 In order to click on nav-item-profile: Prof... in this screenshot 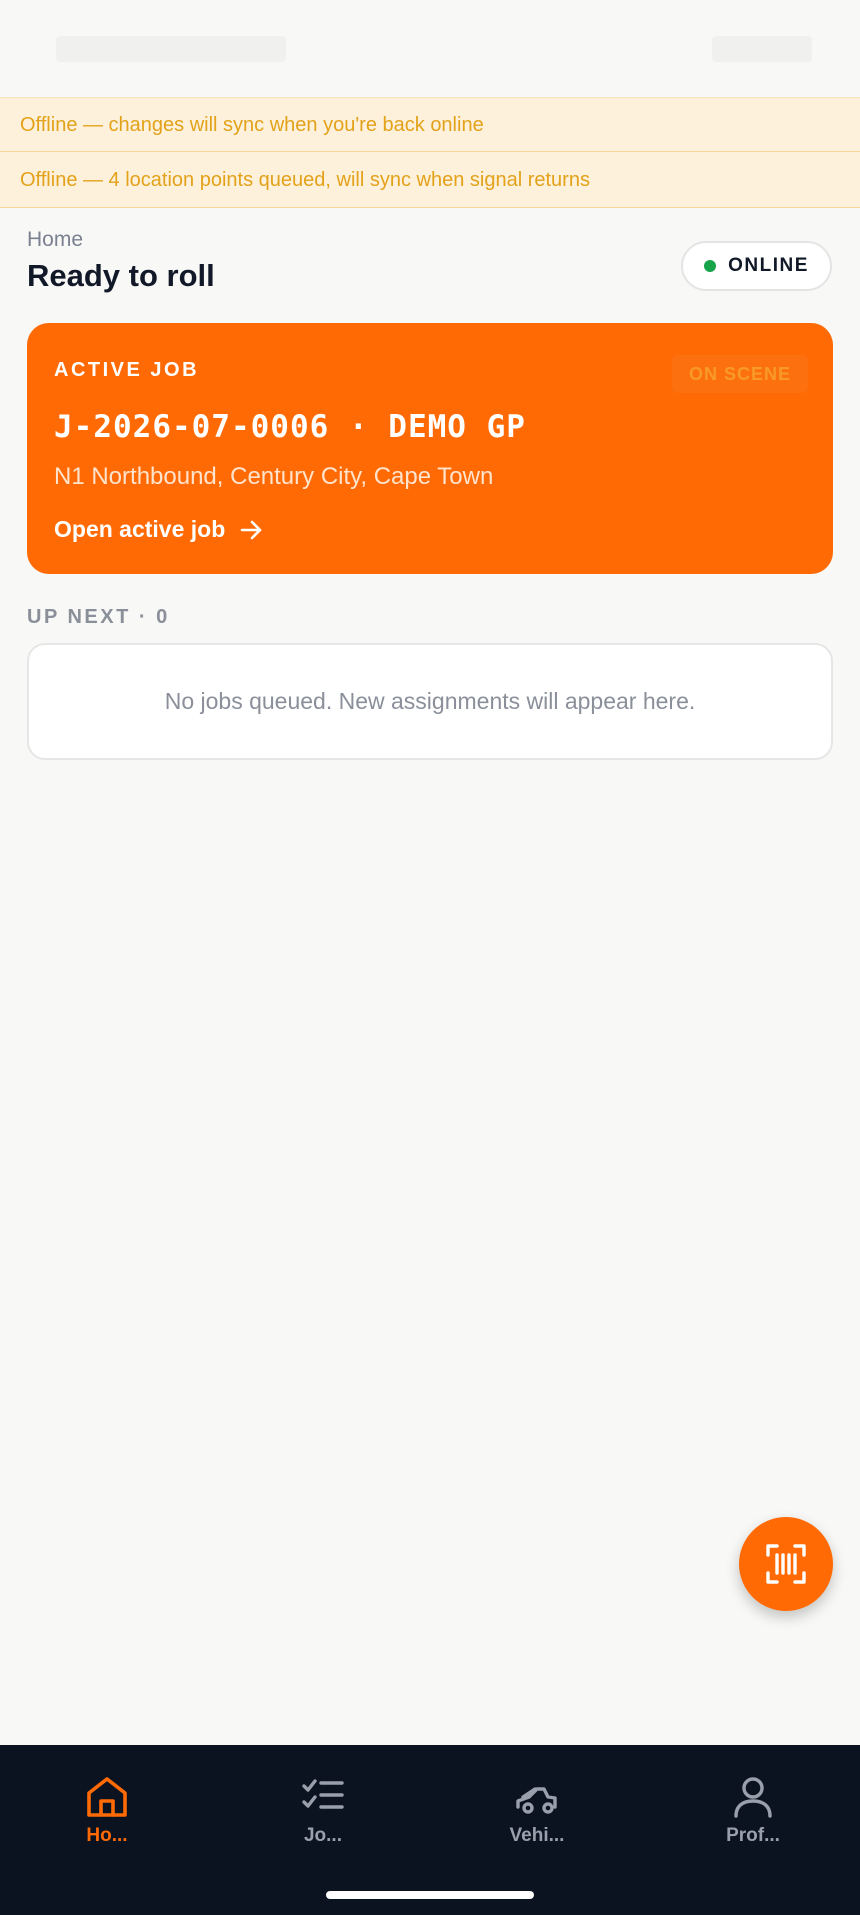, I will do `click(753, 1820)`.